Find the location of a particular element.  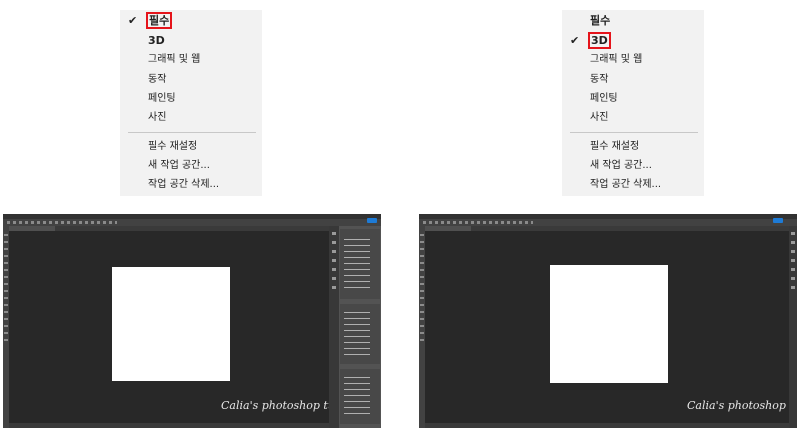

layers-panel is located at coordinates (360, 396).